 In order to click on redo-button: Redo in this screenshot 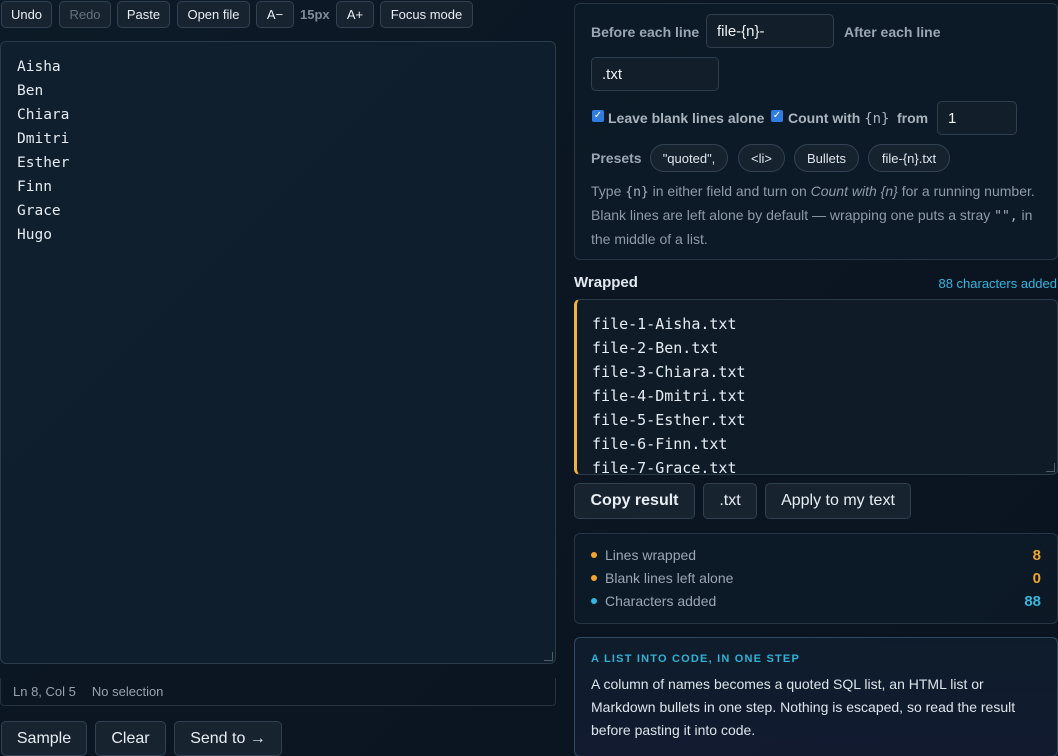, I will do `click(85, 14)`.